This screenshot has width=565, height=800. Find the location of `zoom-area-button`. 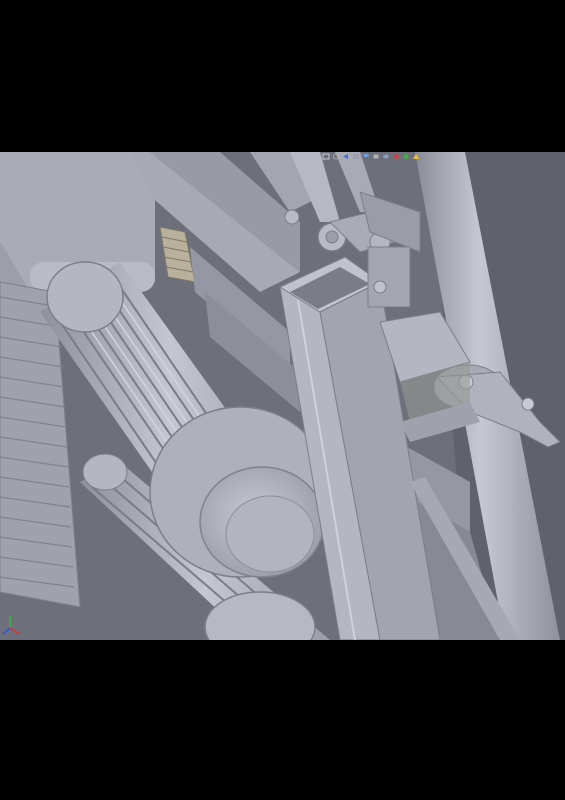

zoom-area-button is located at coordinates (336, 156).